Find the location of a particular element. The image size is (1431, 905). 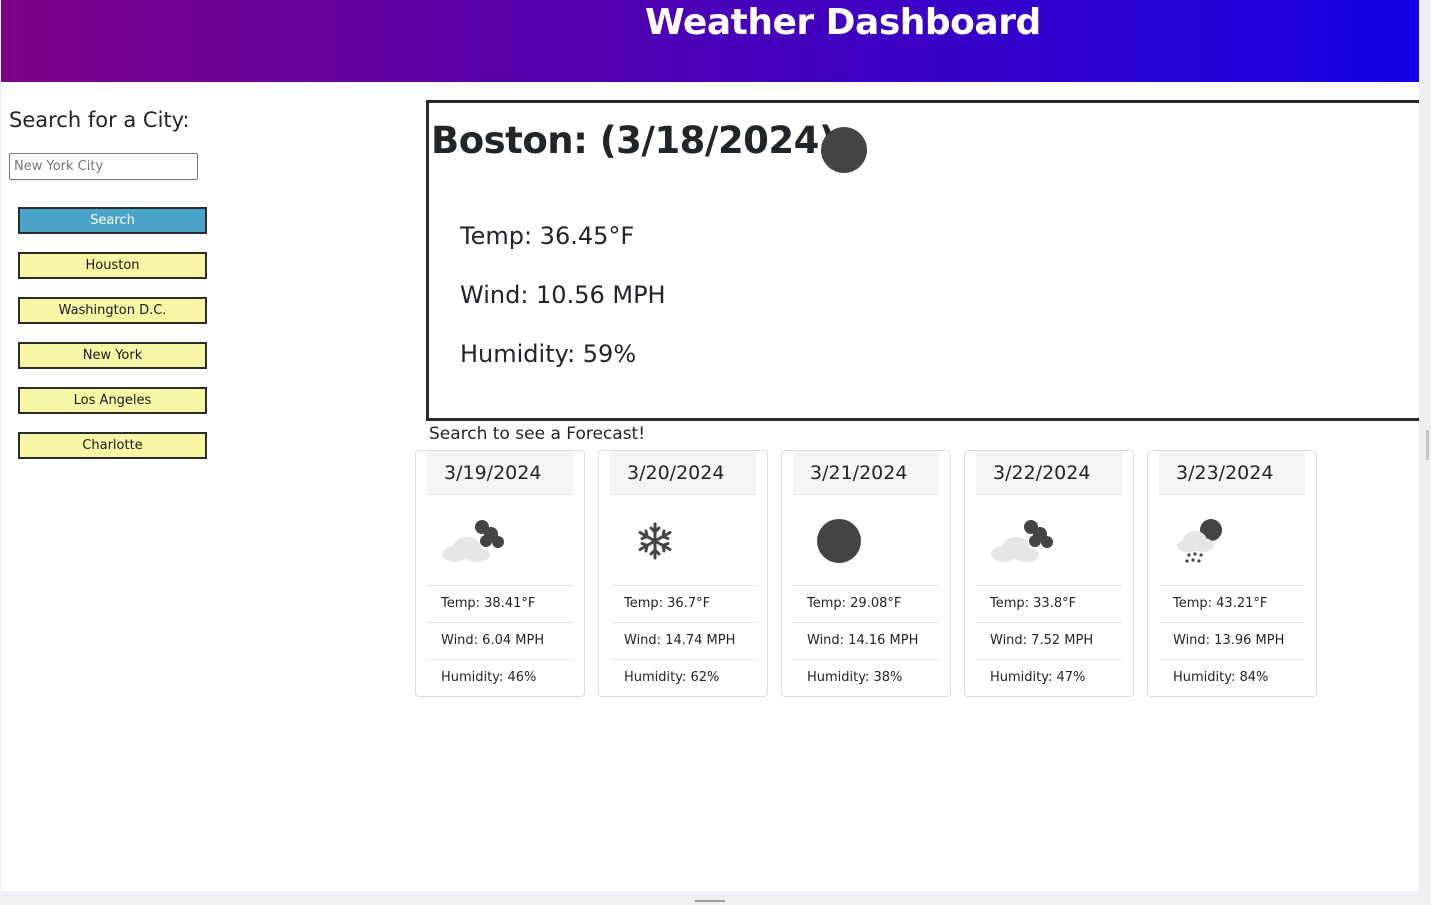

forecast-humidity: Humidity: 47% is located at coordinates (1049, 677).